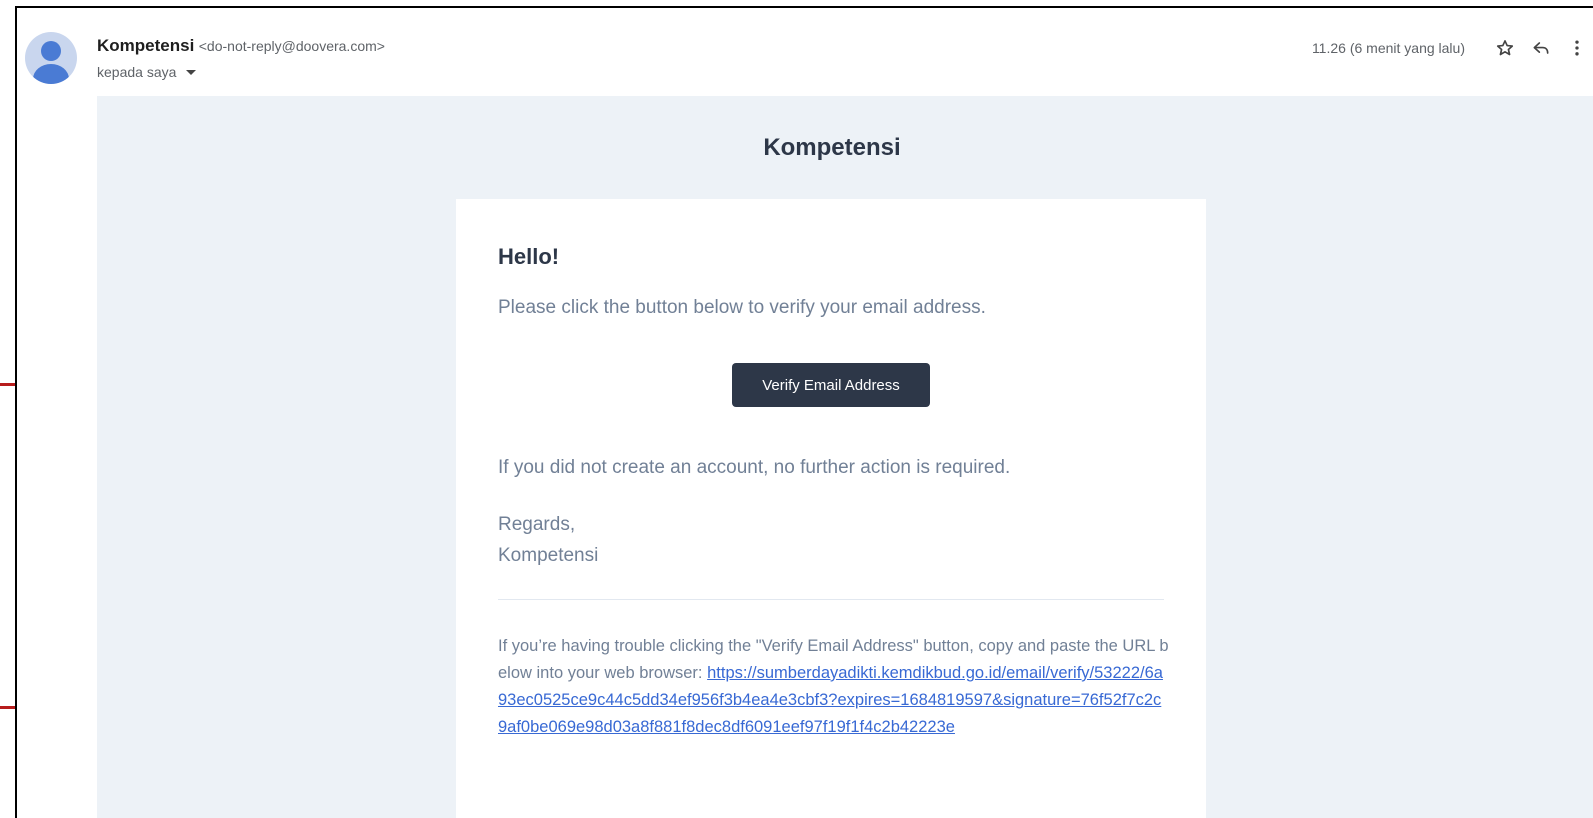  Describe the element at coordinates (548, 555) in the screenshot. I see `regards-name: Kompetensi` at that location.